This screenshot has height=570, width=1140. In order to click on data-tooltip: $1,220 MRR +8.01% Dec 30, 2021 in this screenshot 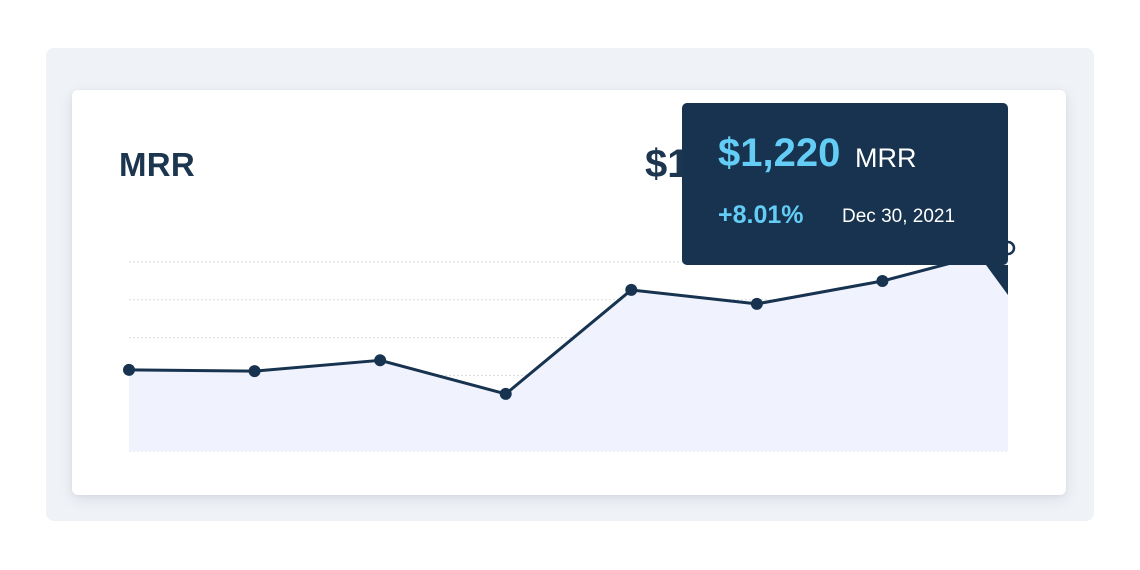, I will do `click(845, 199)`.